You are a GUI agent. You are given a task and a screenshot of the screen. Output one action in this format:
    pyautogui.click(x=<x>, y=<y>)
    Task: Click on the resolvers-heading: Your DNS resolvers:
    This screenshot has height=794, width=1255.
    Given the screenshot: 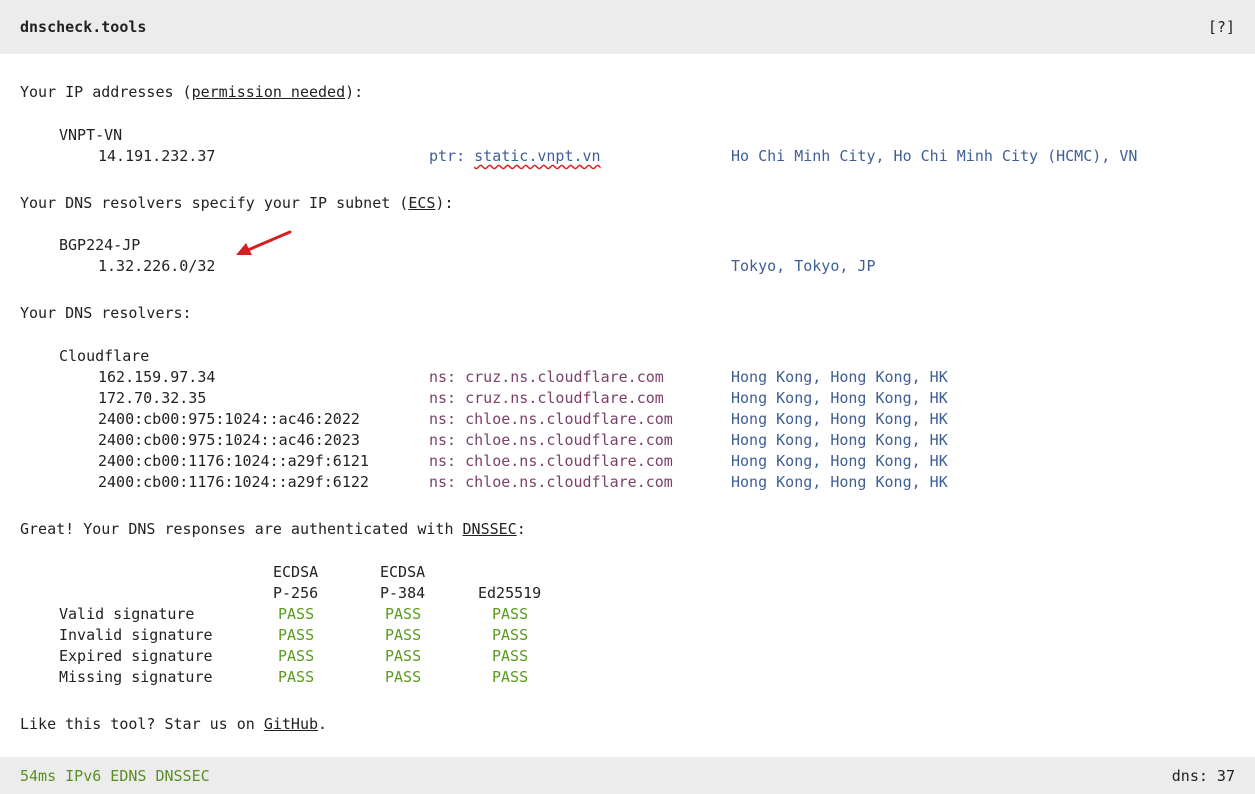 What is the action you would take?
    pyautogui.click(x=106, y=313)
    